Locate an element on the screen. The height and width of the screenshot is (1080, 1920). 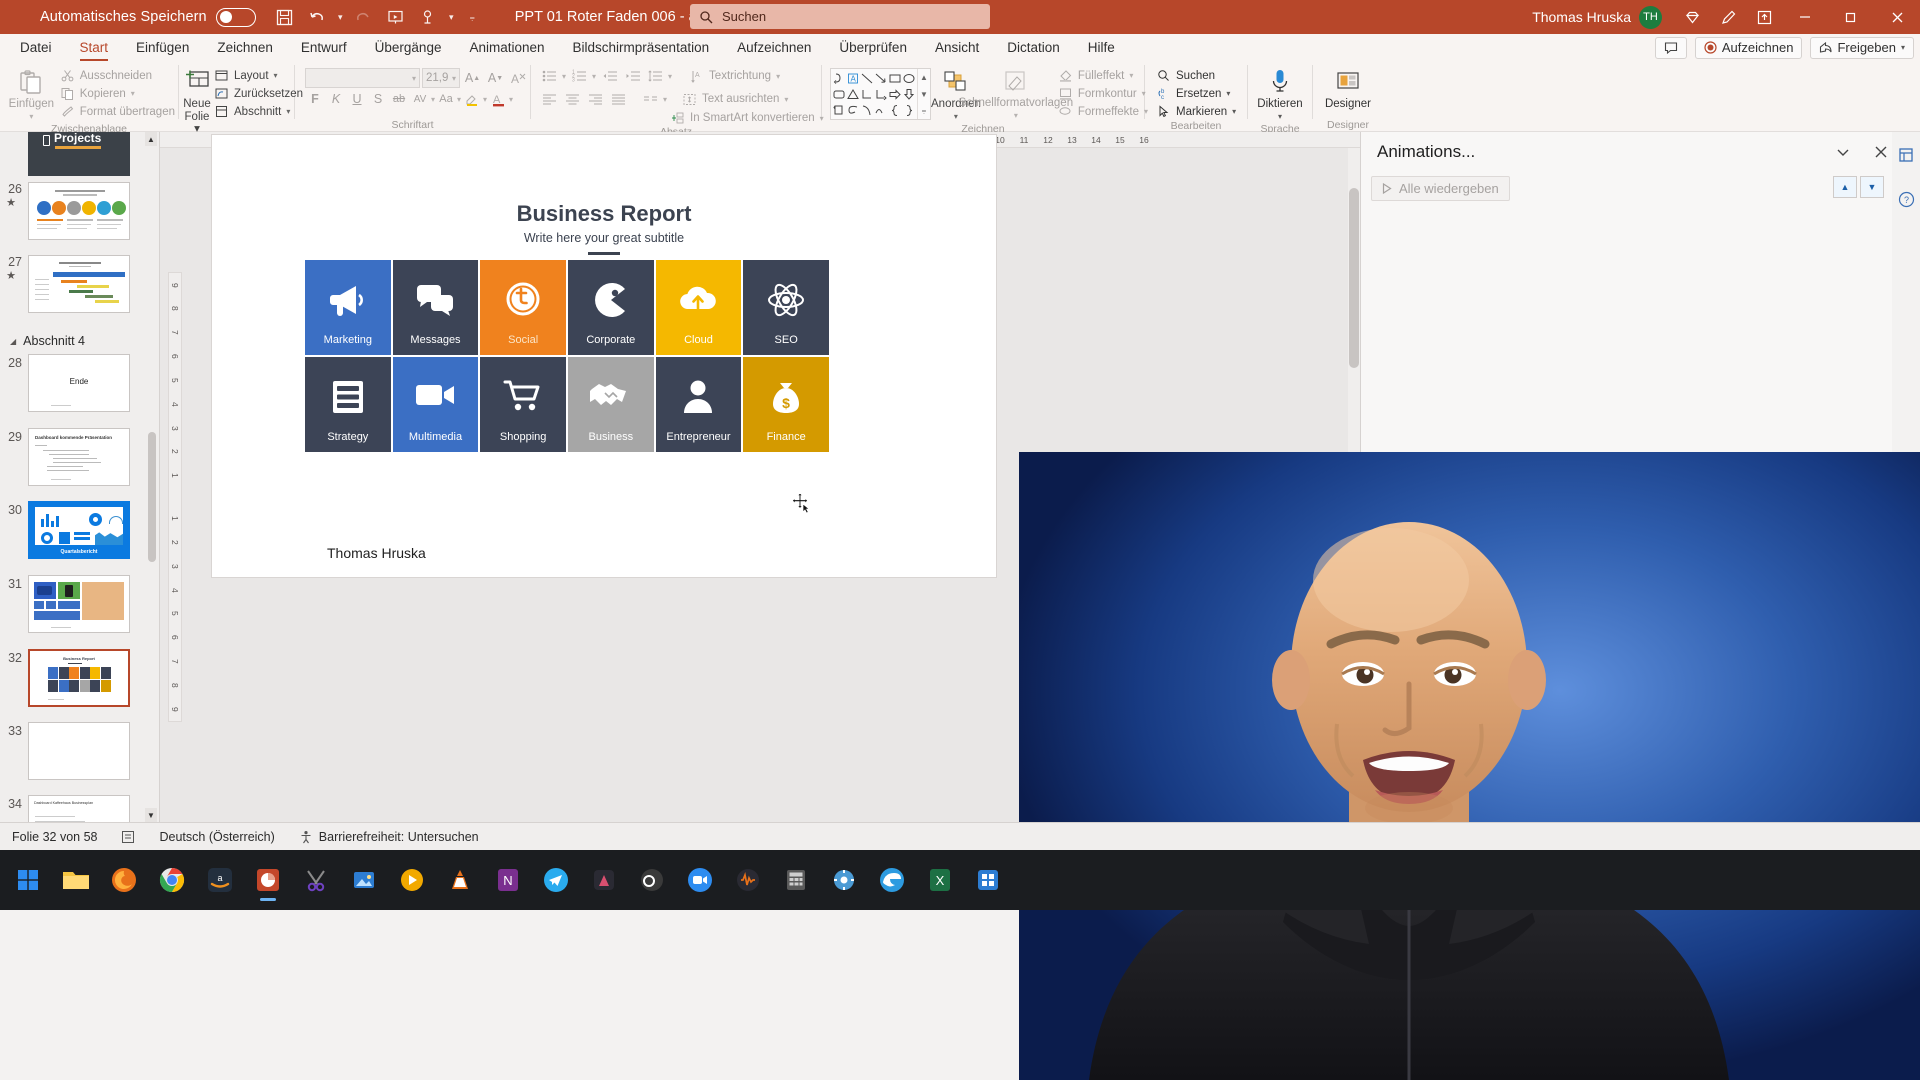
shape-rectangle-icon is located at coordinates (895, 78).